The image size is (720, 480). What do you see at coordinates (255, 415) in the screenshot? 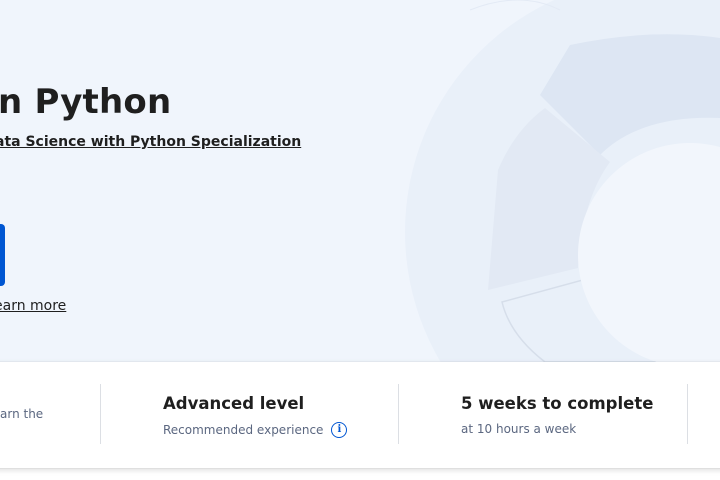
I see `level-stat: Advanced level Recommended experience i` at bounding box center [255, 415].